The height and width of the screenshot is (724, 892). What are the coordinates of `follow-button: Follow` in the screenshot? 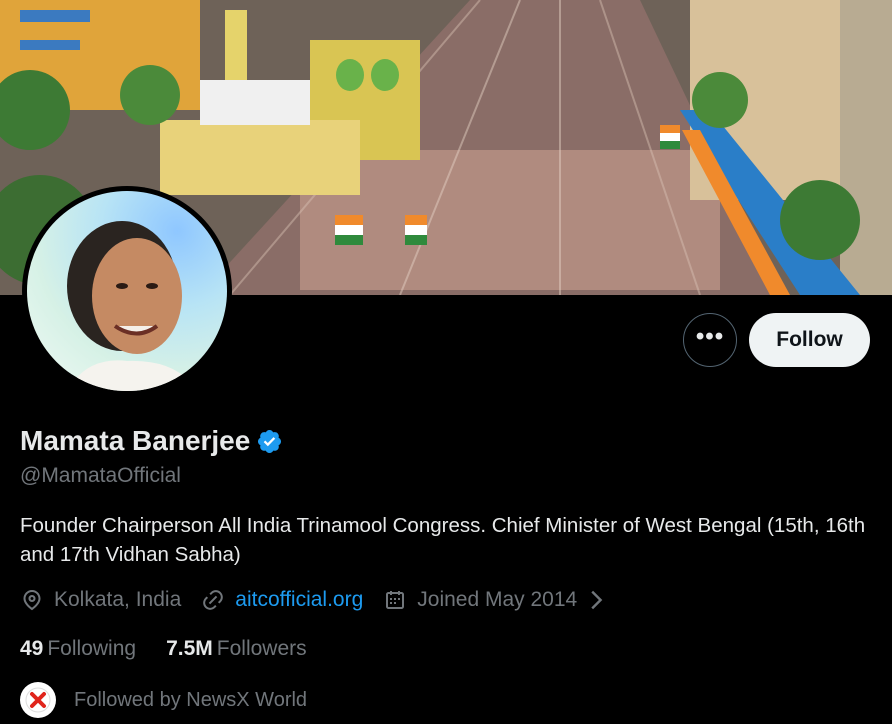 It's located at (809, 340).